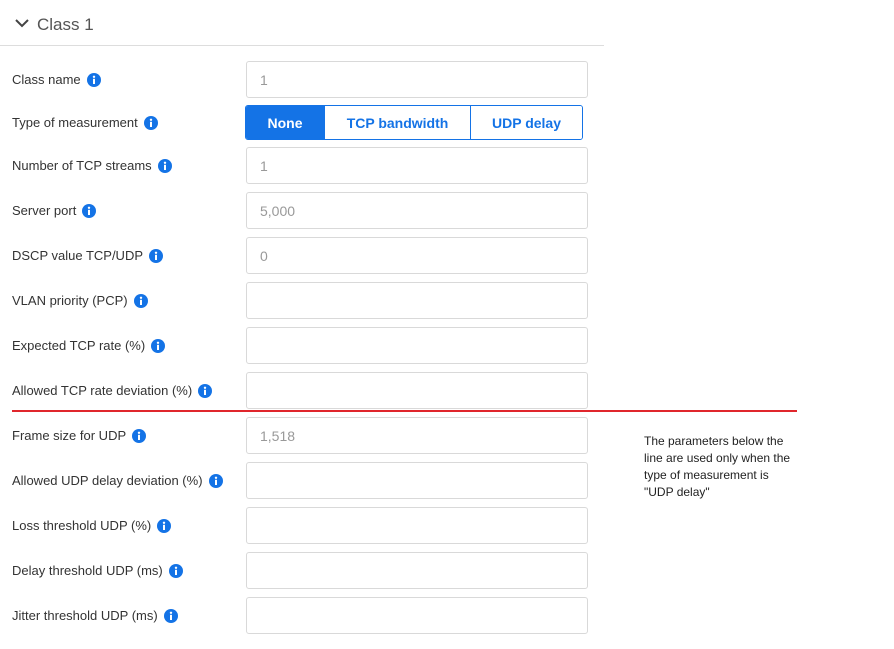 This screenshot has height=649, width=894. I want to click on delay-threshold-udp-input, so click(417, 570).